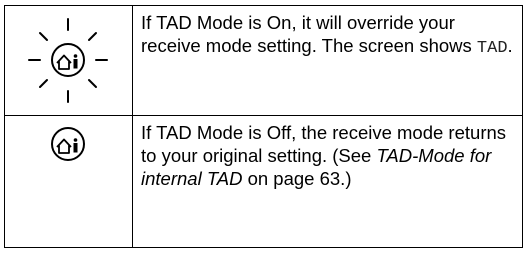  I want to click on tad-off-icon-cell, so click(68, 181).